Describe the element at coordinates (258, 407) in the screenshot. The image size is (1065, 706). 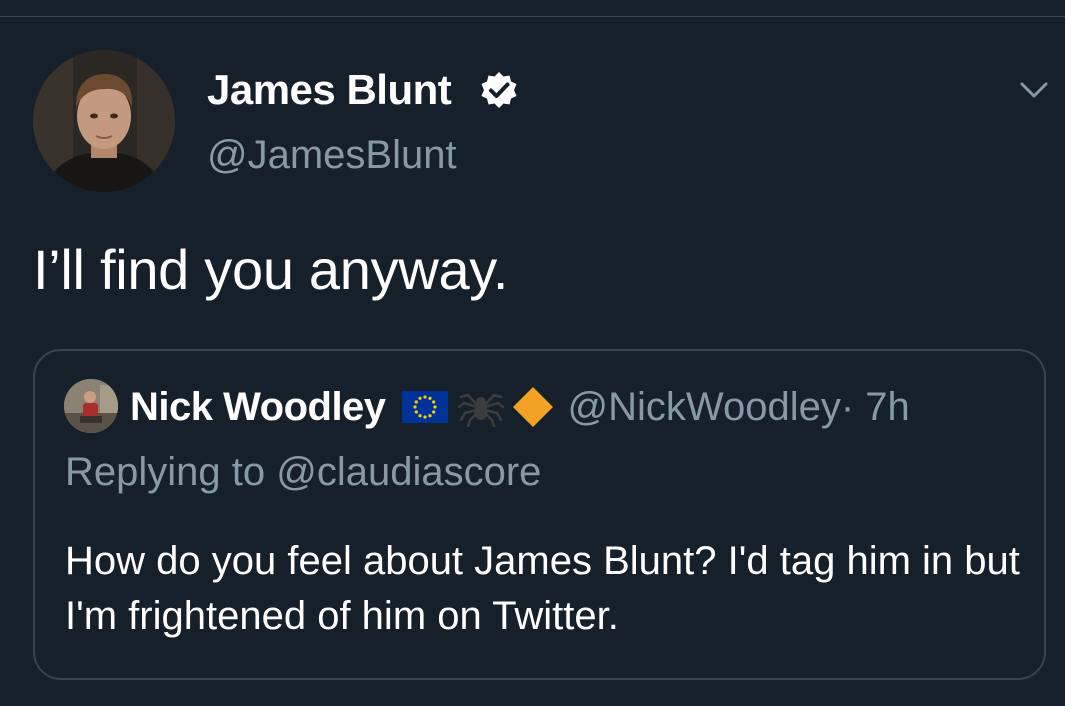
I see `quoted-author-name: Nick Woodley` at that location.